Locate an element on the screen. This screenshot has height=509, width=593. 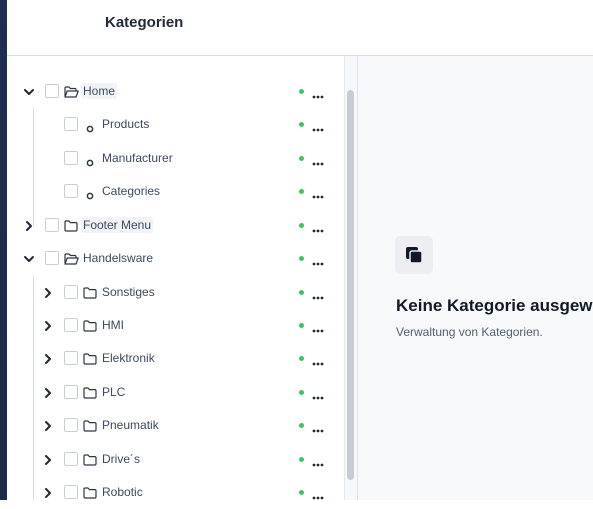
tree-row: Elektronik is located at coordinates (175, 358).